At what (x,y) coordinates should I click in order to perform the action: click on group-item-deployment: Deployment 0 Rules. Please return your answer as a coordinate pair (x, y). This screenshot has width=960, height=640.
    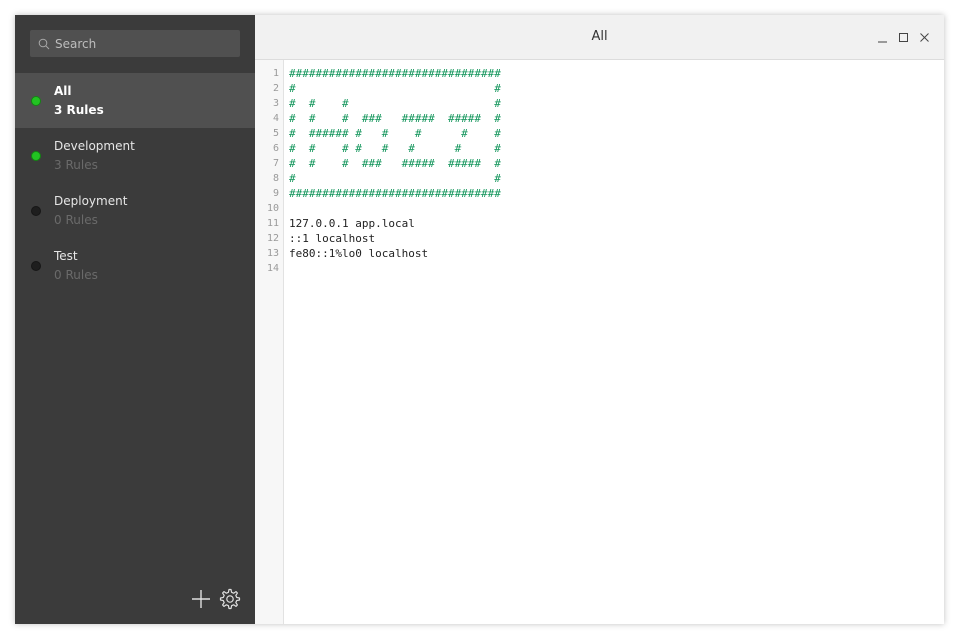
    Looking at the image, I should click on (135, 210).